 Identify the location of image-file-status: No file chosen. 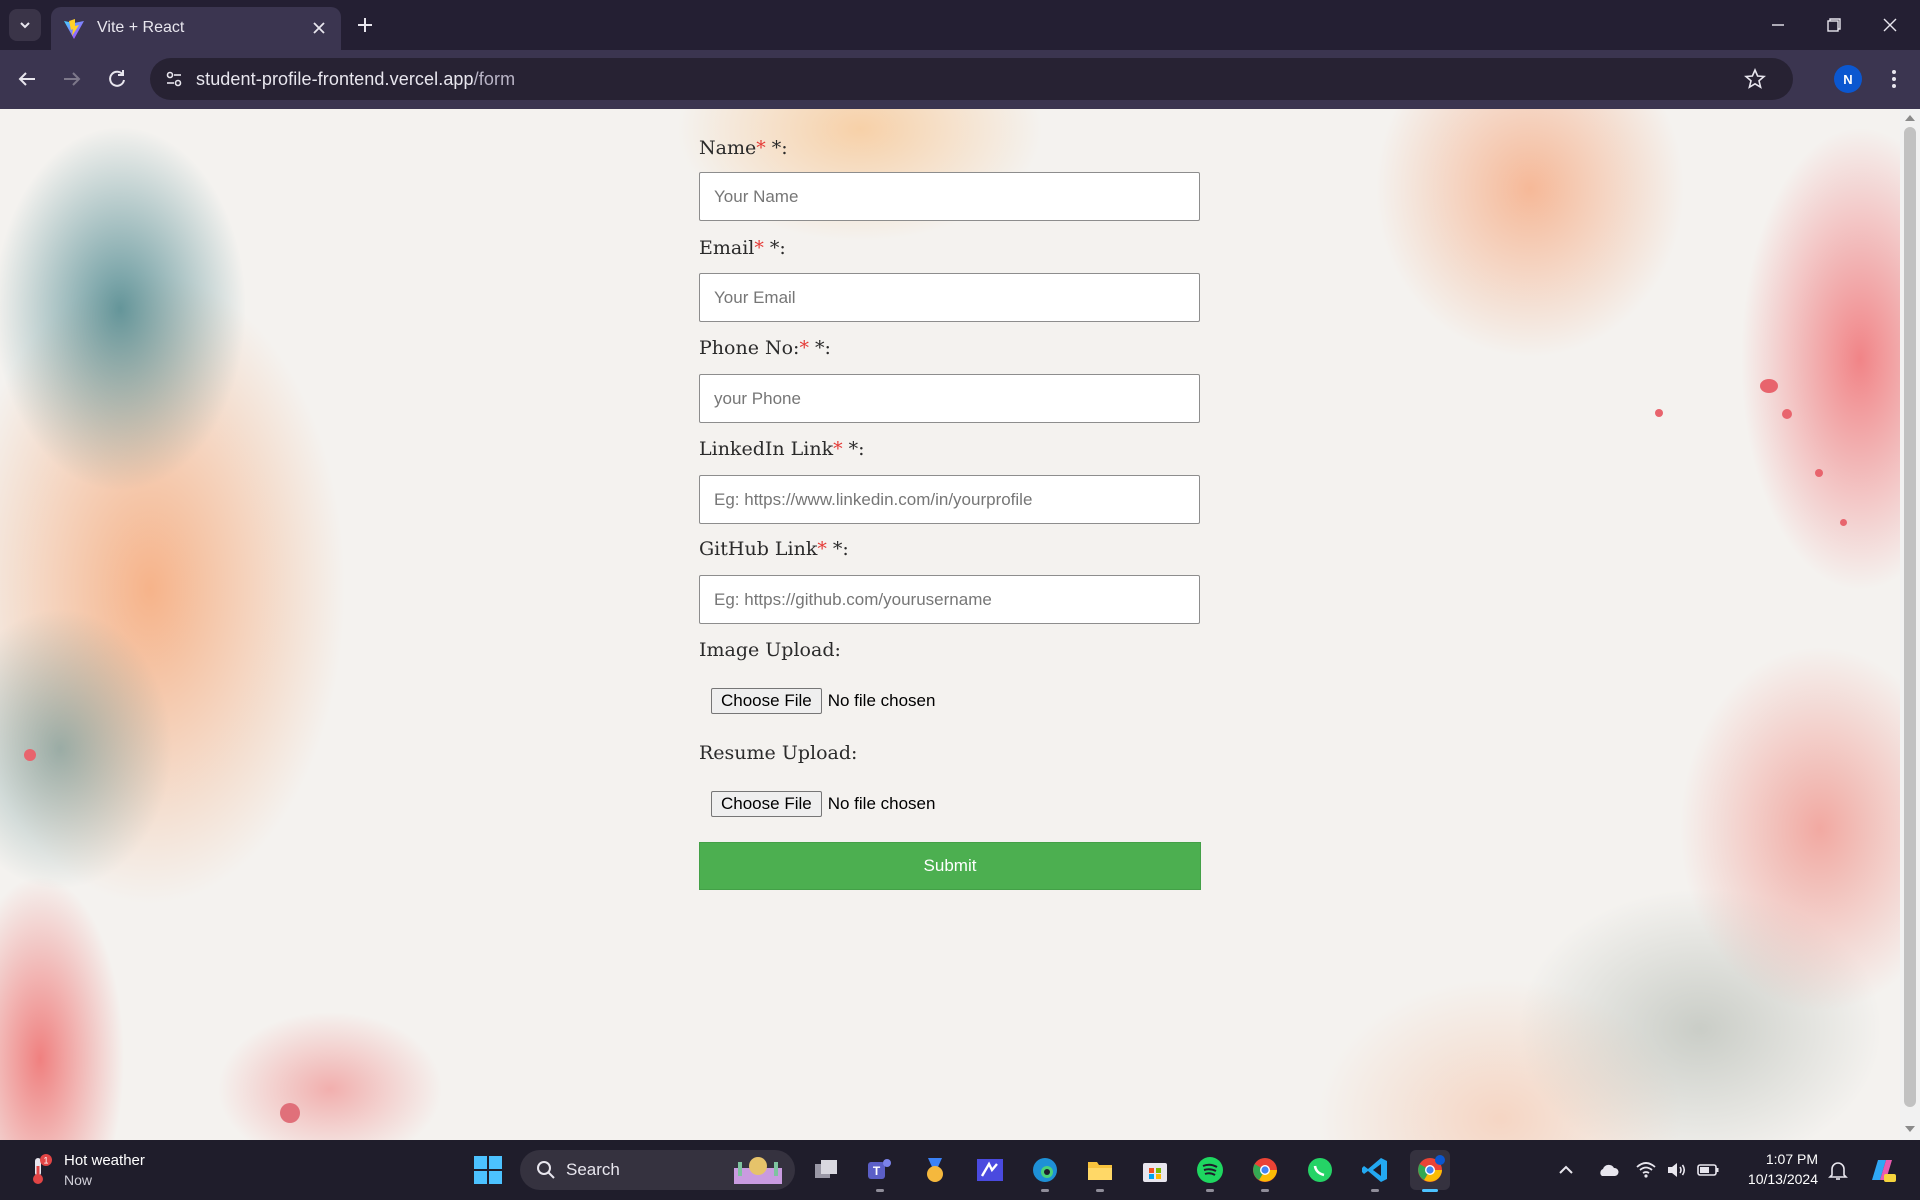
(881, 700).